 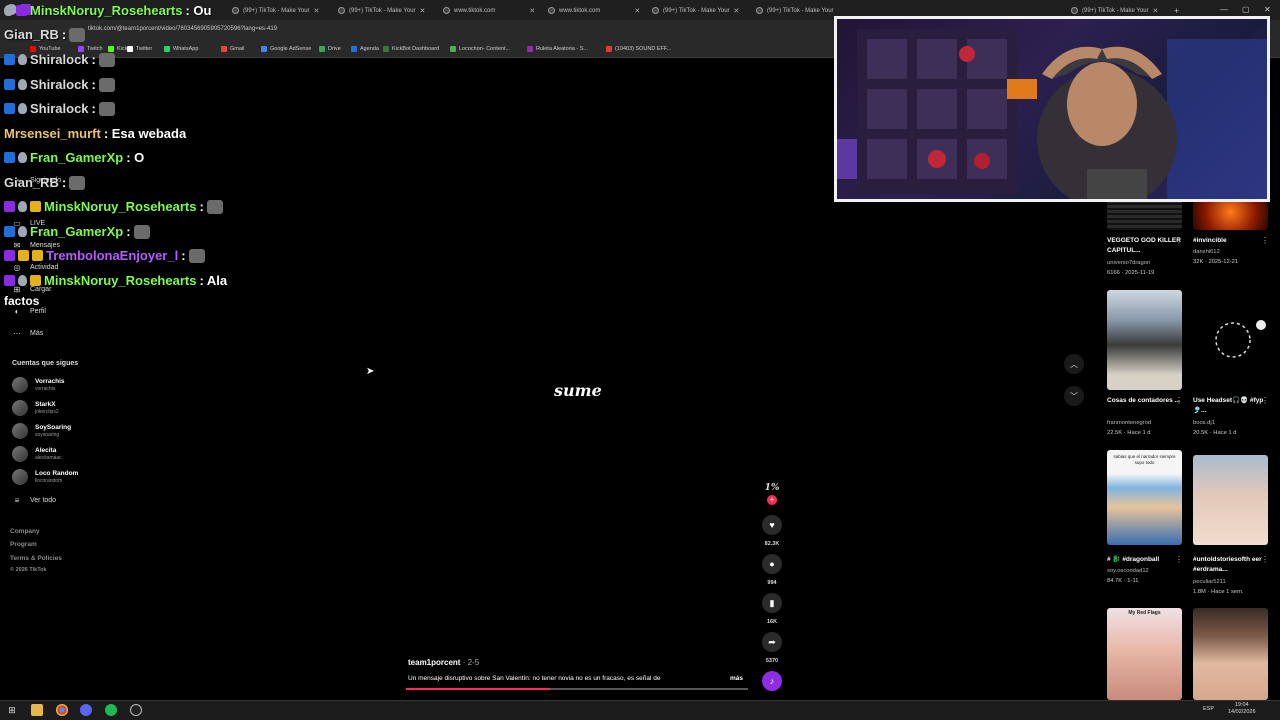 I want to click on recommendation-user: boos.dj1, so click(x=1204, y=423).